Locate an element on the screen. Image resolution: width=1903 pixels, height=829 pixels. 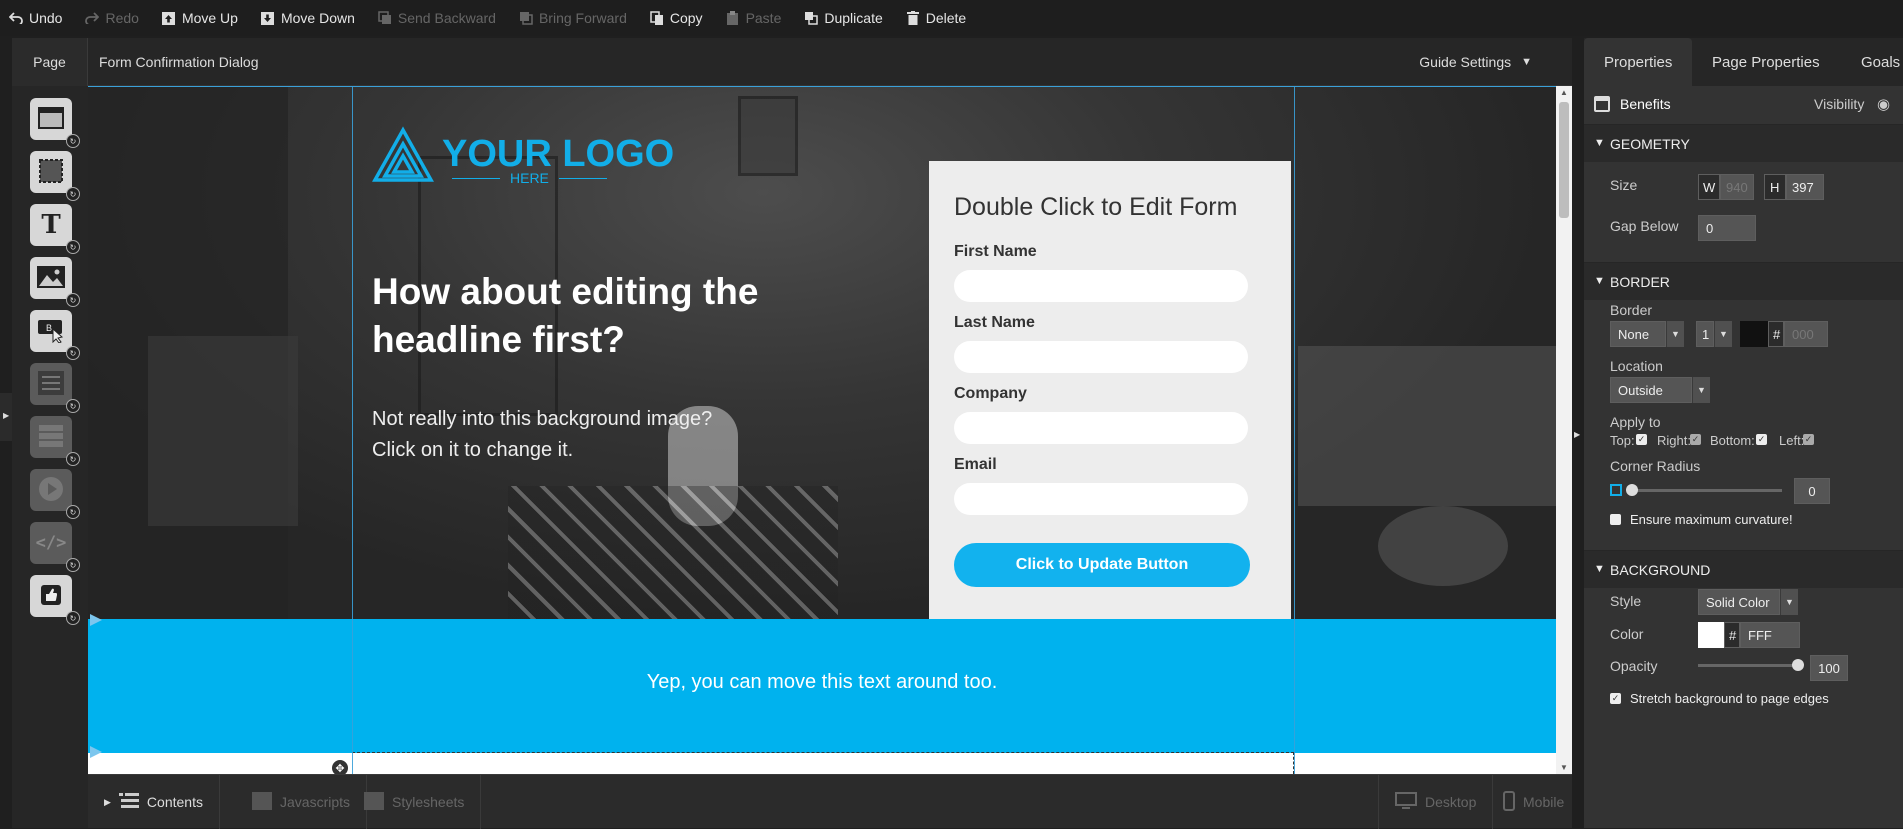
gap-below-field: 0 is located at coordinates (1727, 228).